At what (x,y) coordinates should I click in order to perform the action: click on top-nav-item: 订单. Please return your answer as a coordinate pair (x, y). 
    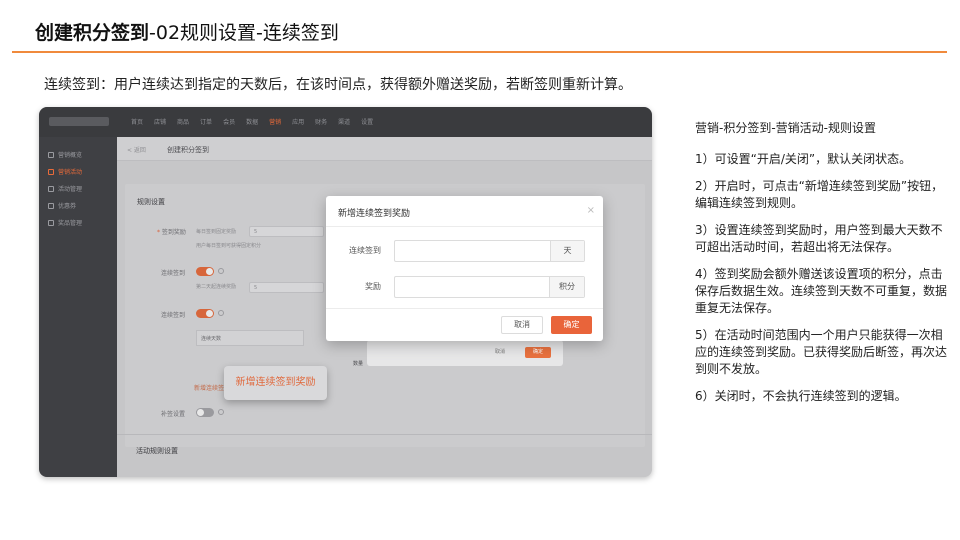
    Looking at the image, I should click on (206, 121).